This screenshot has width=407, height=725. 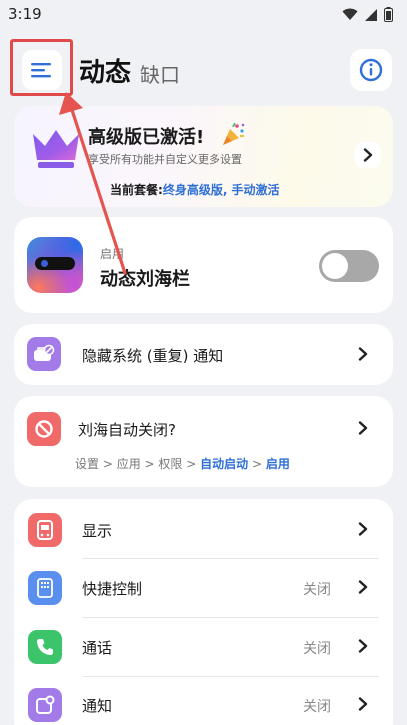 I want to click on premium-description: 享受所有功能并自定义更多设置, so click(x=165, y=159).